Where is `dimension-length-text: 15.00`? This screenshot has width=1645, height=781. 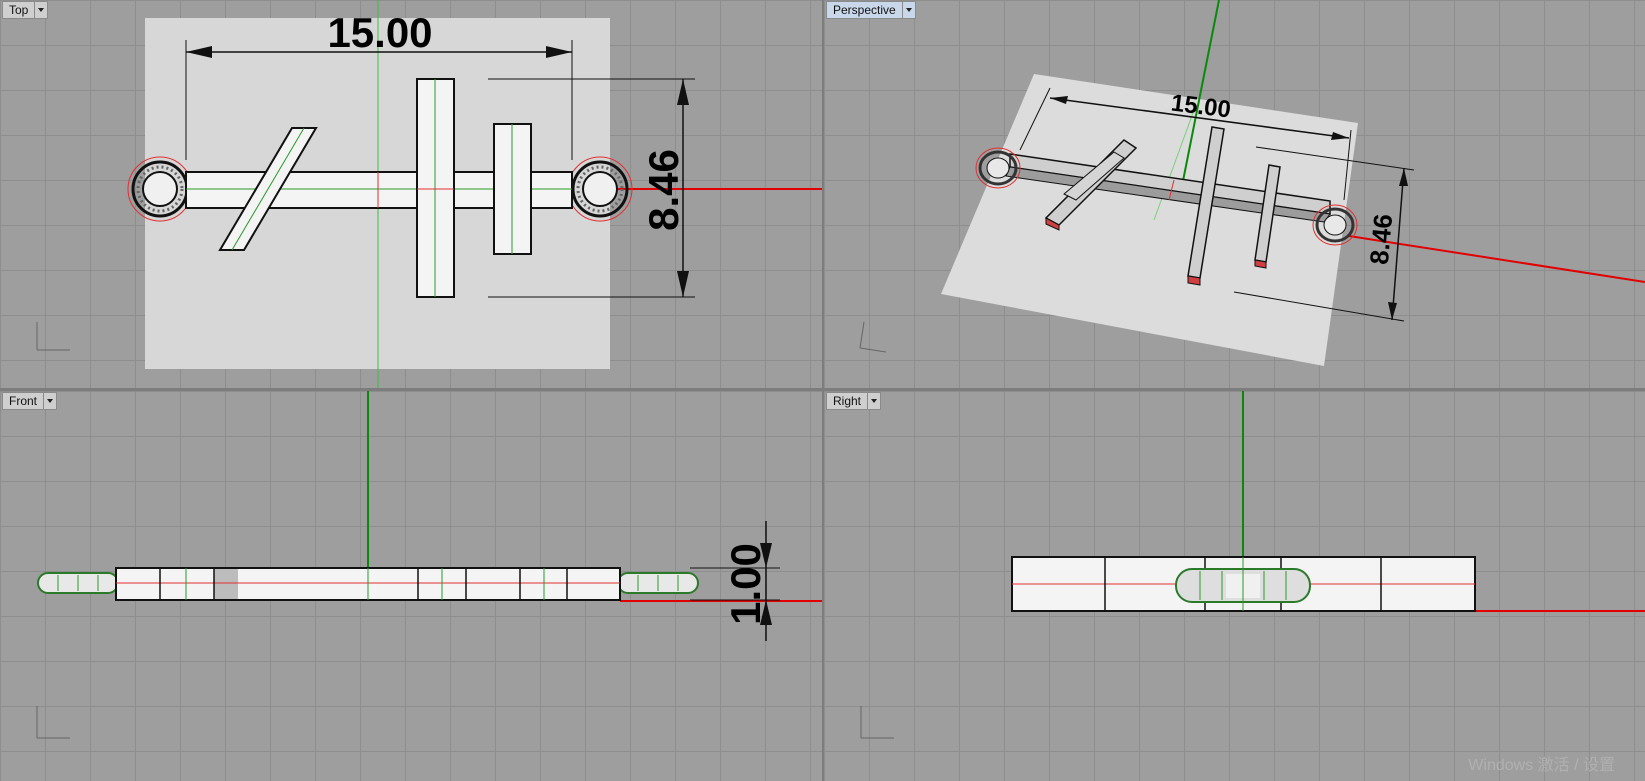
dimension-length-text: 15.00 is located at coordinates (379, 32).